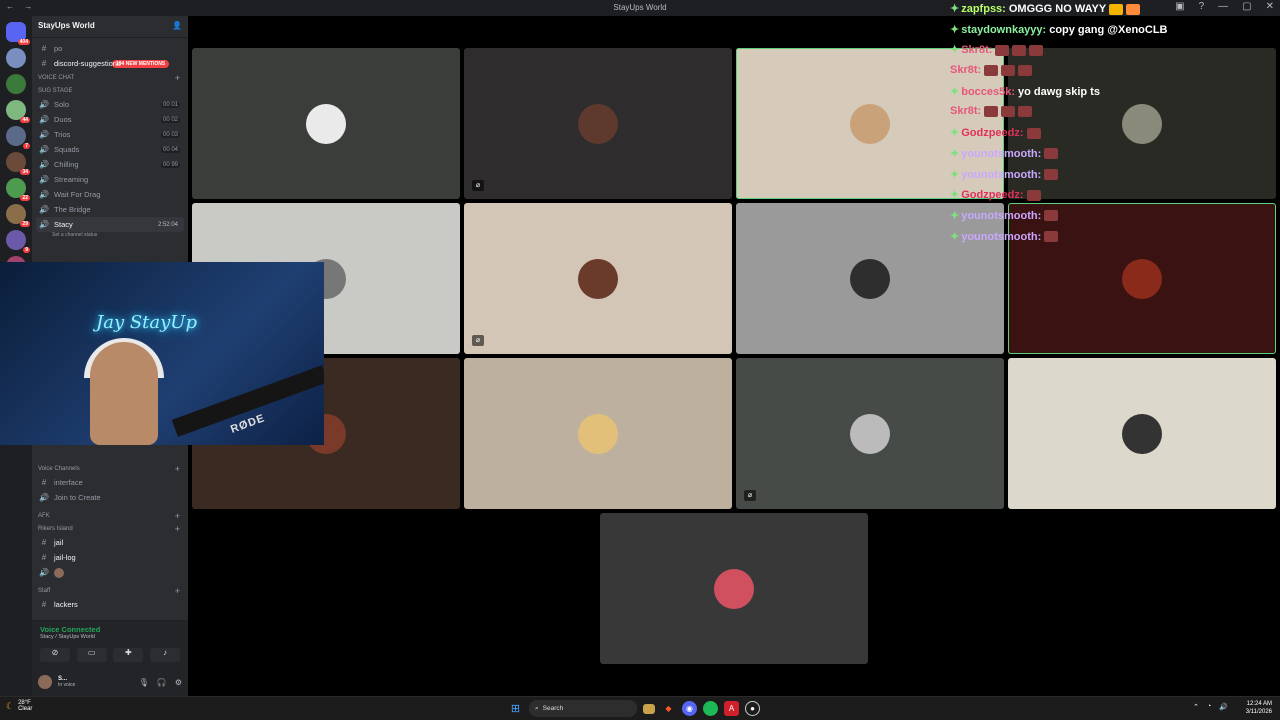  Describe the element at coordinates (55, 655) in the screenshot. I see `camera-off-icon: ⊘` at that location.